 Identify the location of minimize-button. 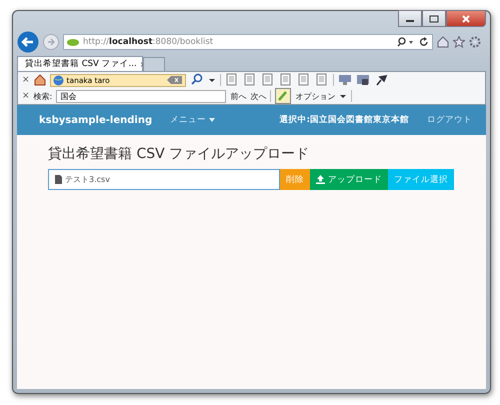
(410, 18).